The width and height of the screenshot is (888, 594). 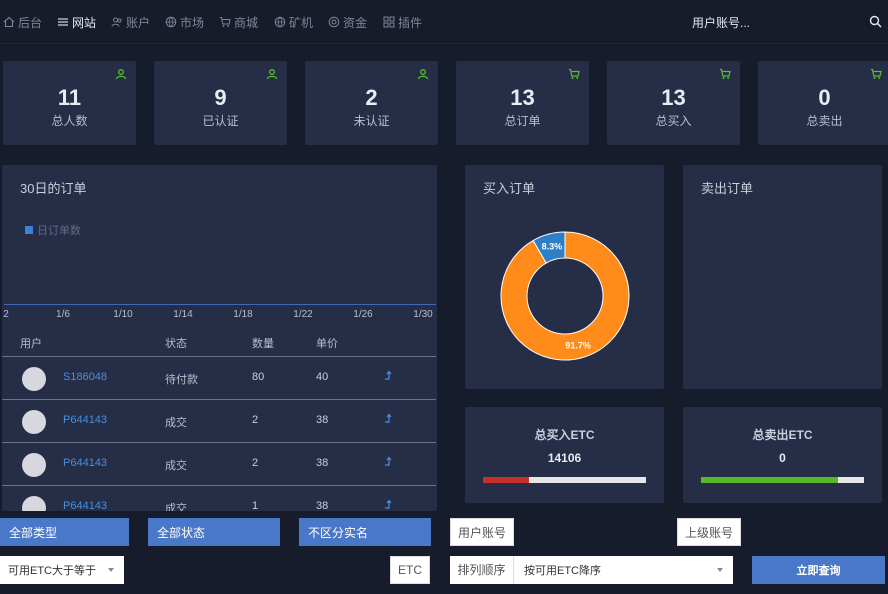 I want to click on stat-card-total-buy: 13 总买入, so click(x=673, y=103).